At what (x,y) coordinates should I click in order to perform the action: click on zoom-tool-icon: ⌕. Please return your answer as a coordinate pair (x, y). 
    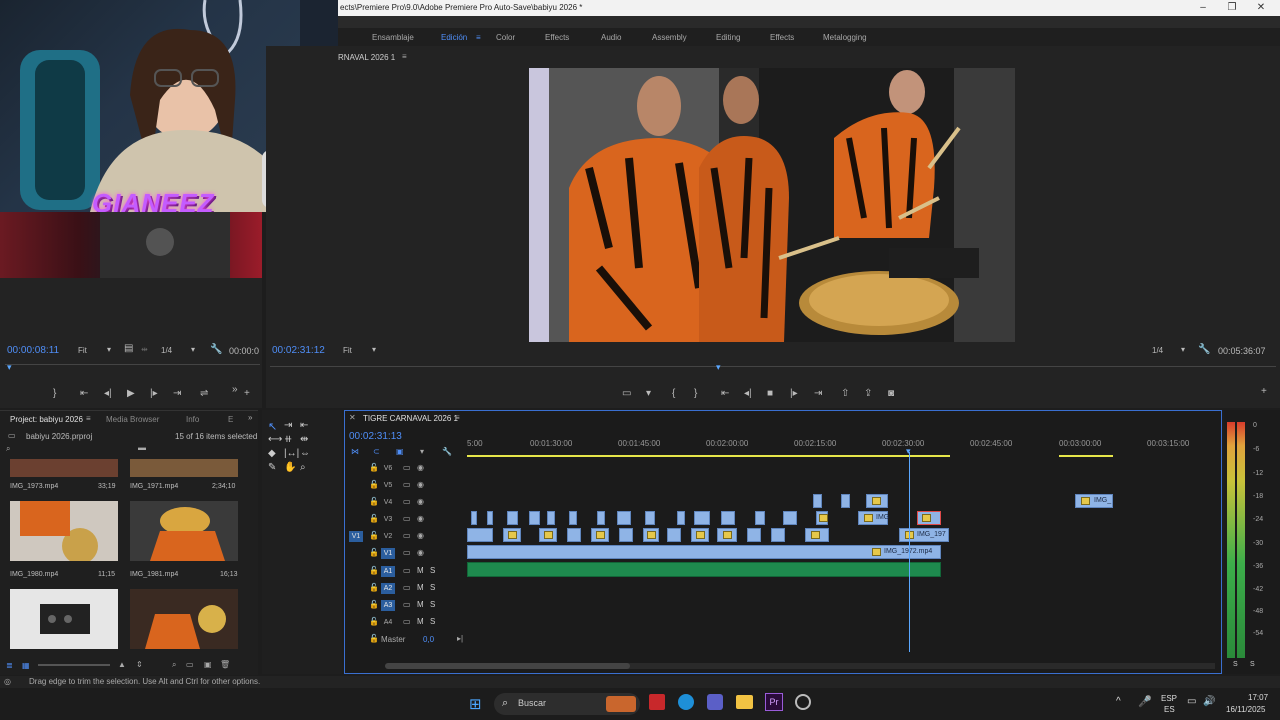
    Looking at the image, I should click on (303, 467).